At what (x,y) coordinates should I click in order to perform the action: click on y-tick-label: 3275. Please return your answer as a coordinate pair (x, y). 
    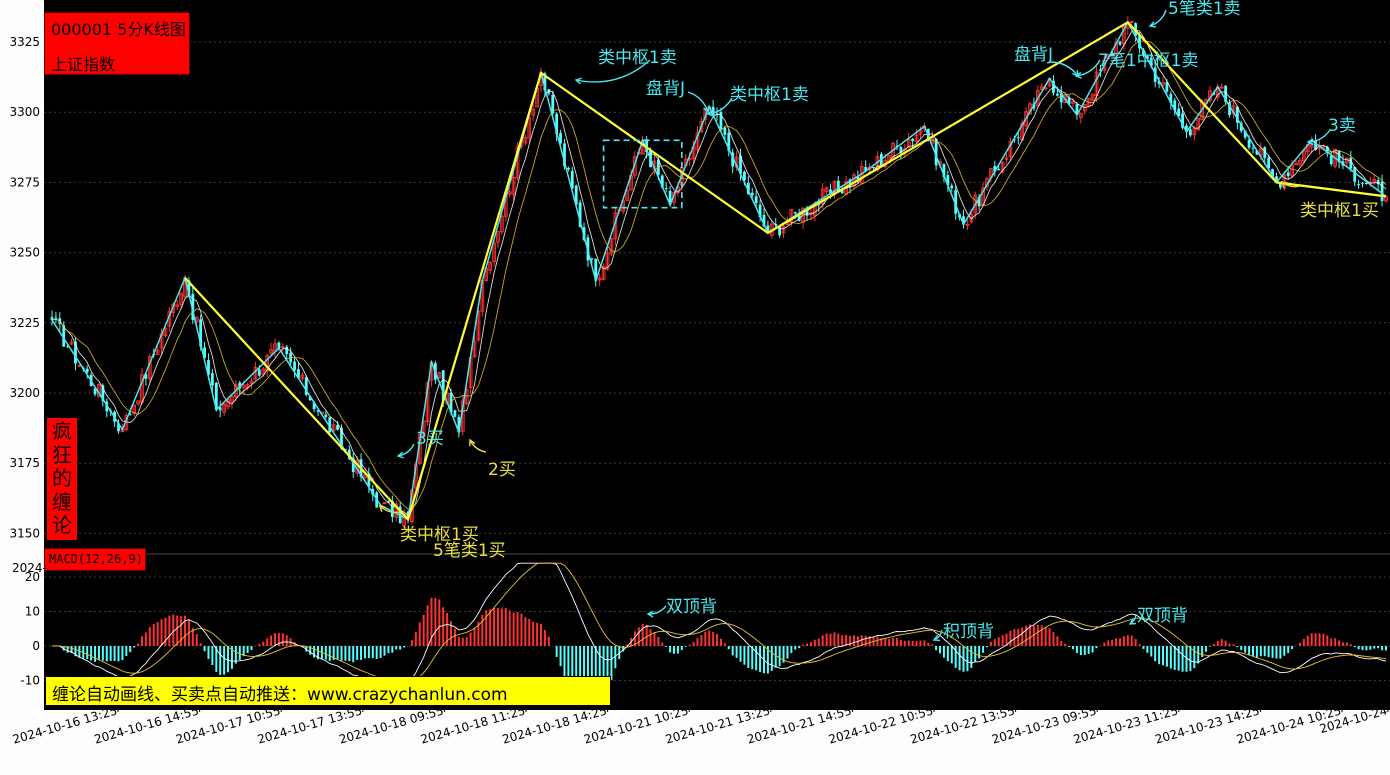
    Looking at the image, I should click on (24, 182).